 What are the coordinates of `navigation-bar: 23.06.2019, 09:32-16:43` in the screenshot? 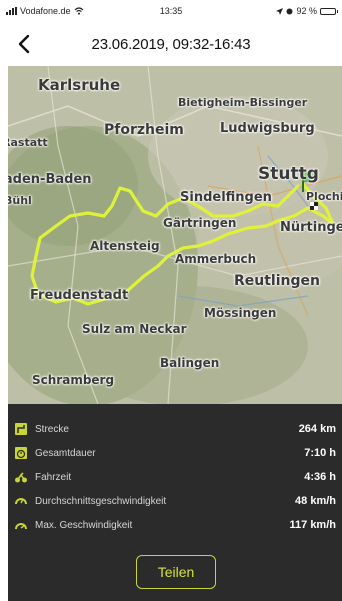 It's located at (171, 44).